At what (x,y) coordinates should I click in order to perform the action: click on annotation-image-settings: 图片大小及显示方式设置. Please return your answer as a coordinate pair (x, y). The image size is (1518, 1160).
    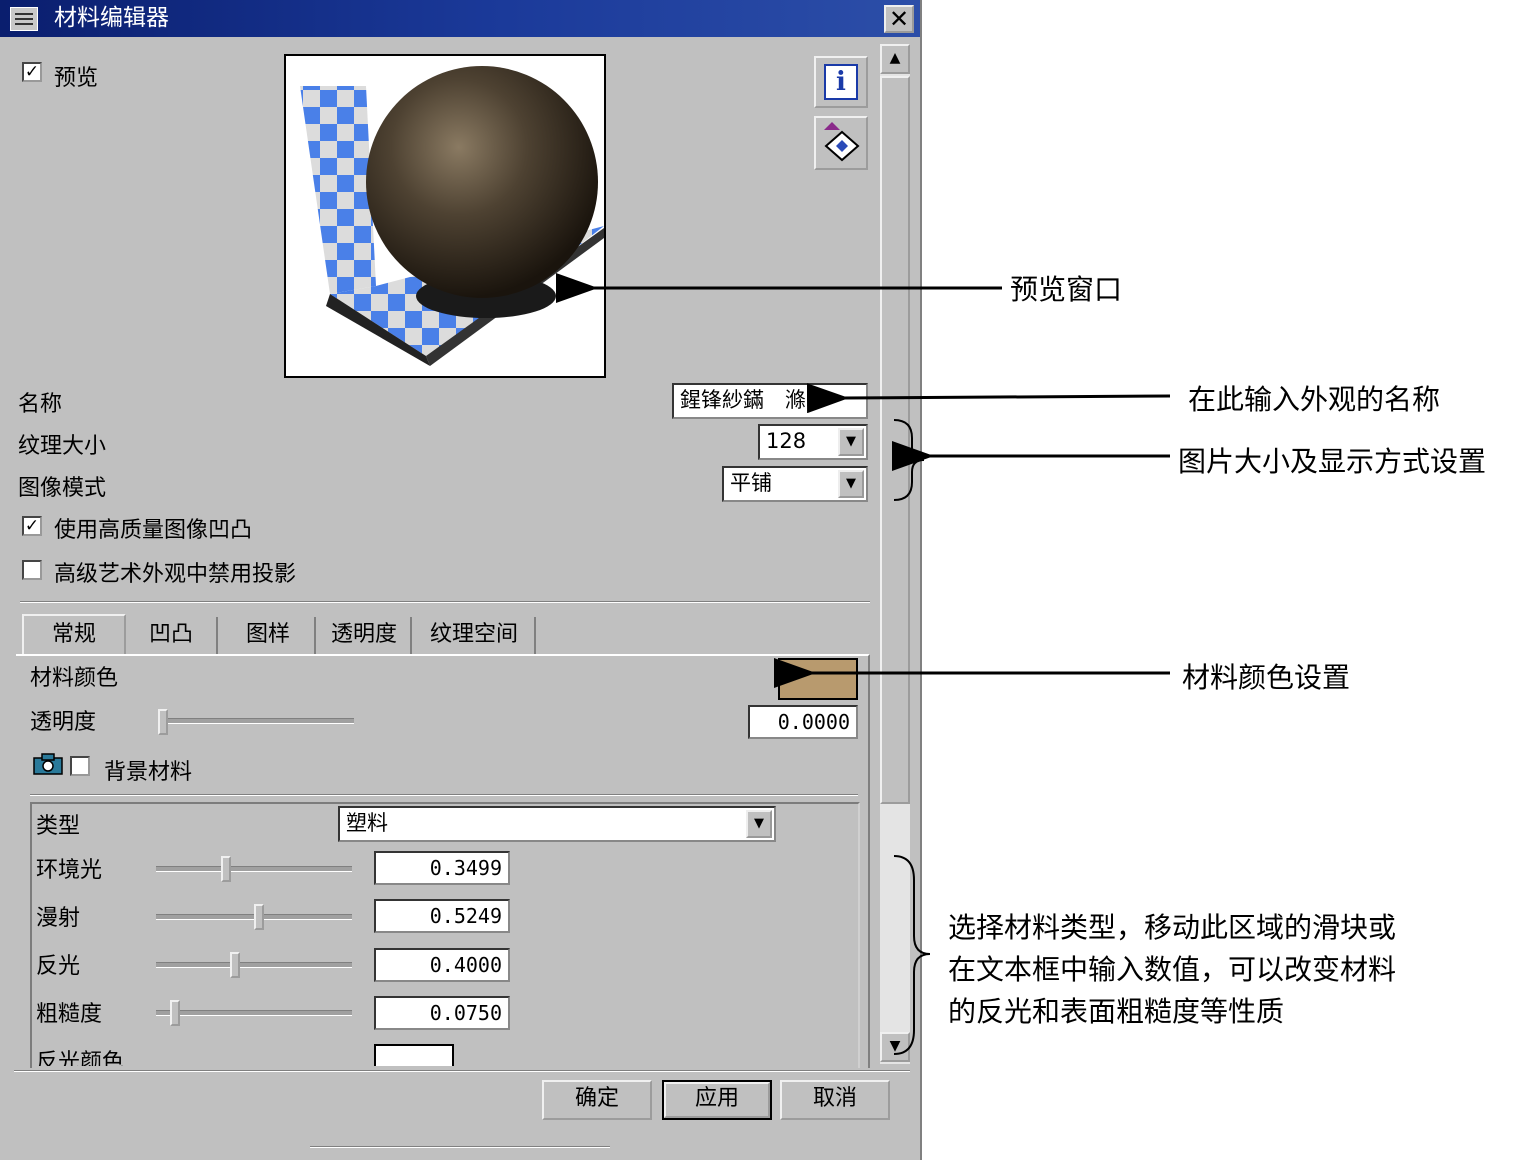
    Looking at the image, I should click on (1332, 461).